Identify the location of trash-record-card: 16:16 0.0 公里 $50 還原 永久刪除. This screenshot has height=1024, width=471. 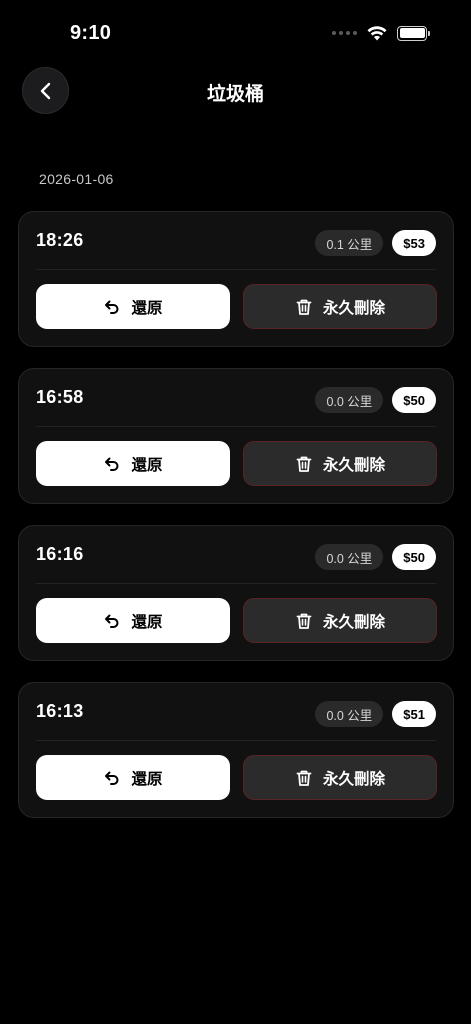
(236, 593).